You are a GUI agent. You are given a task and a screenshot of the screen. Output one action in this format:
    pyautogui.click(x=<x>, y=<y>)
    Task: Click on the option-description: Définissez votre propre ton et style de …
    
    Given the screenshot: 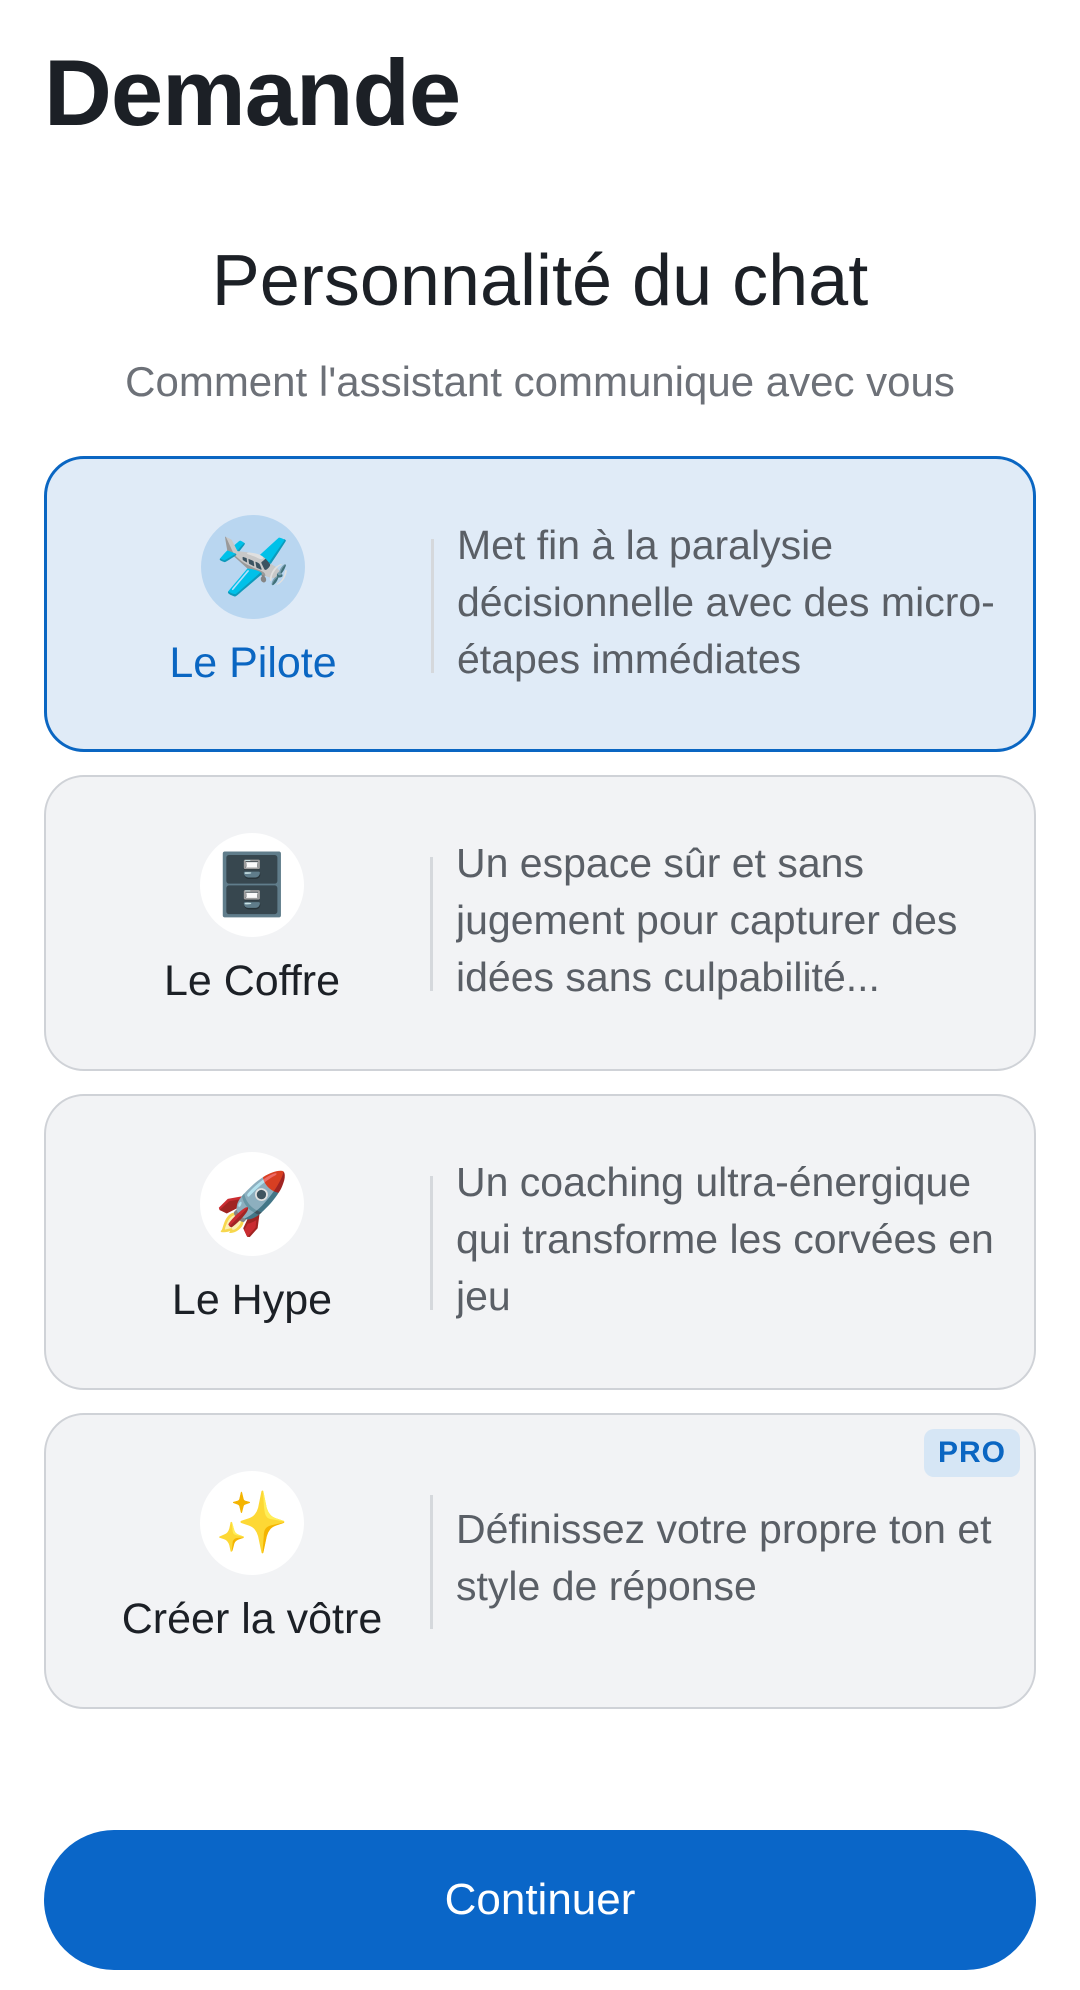 What is the action you would take?
    pyautogui.click(x=724, y=1557)
    